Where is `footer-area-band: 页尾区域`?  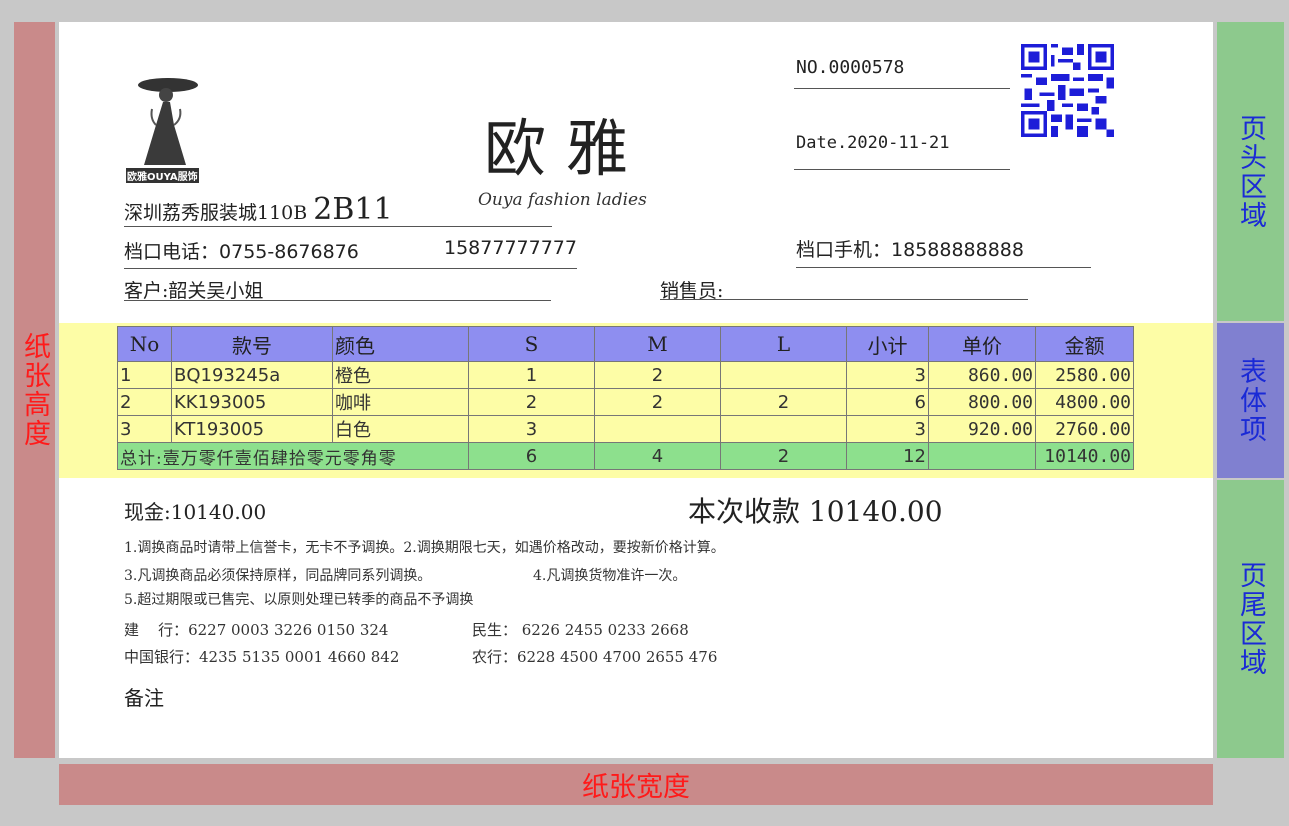
footer-area-band: 页尾区域 is located at coordinates (1250, 619).